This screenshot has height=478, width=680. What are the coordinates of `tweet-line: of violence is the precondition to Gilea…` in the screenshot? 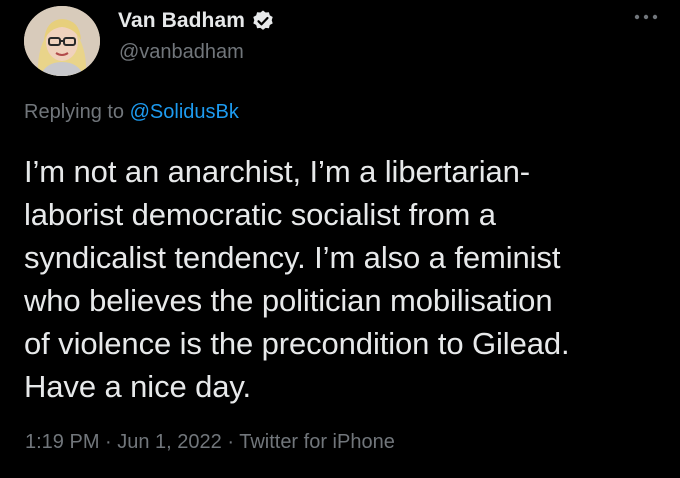 It's located at (297, 343).